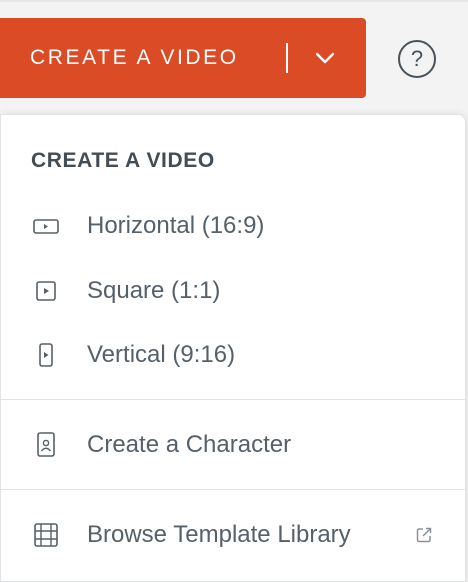 The height and width of the screenshot is (582, 468). Describe the element at coordinates (46, 291) in the screenshot. I see `square-video-icon` at that location.